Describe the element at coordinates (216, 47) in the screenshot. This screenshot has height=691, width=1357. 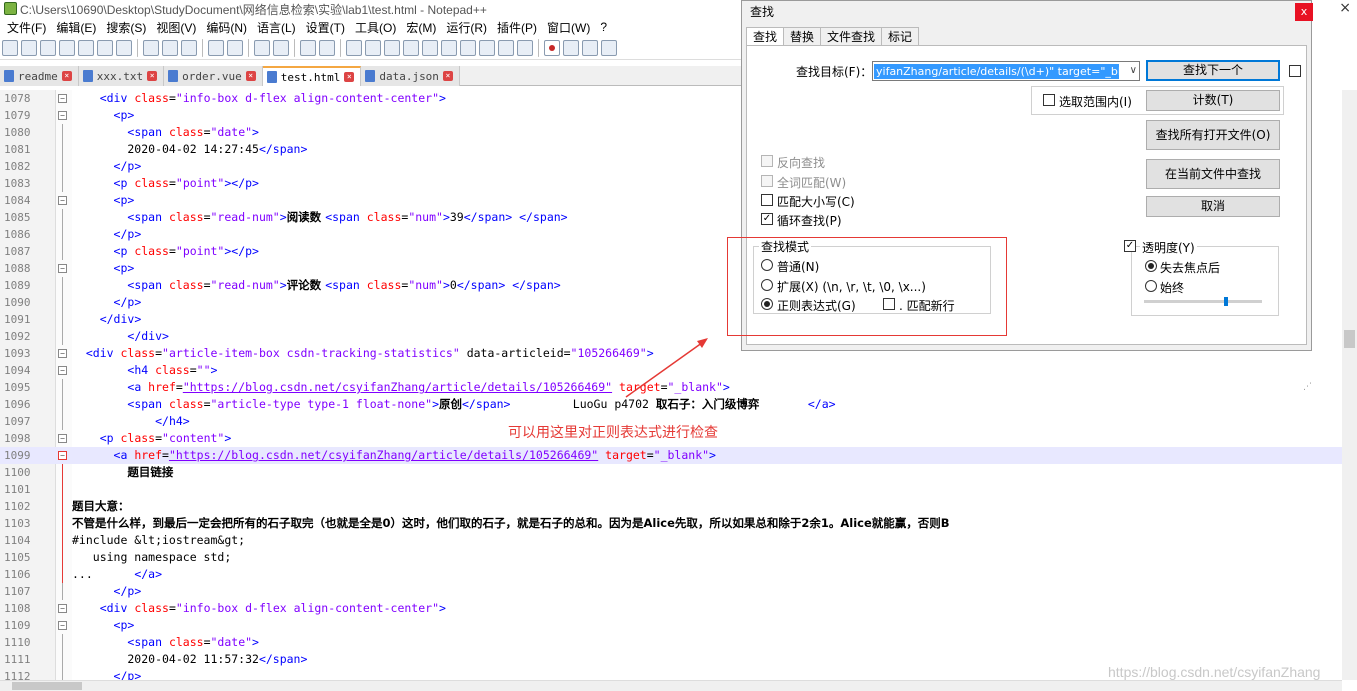
I see `undo-icon` at that location.